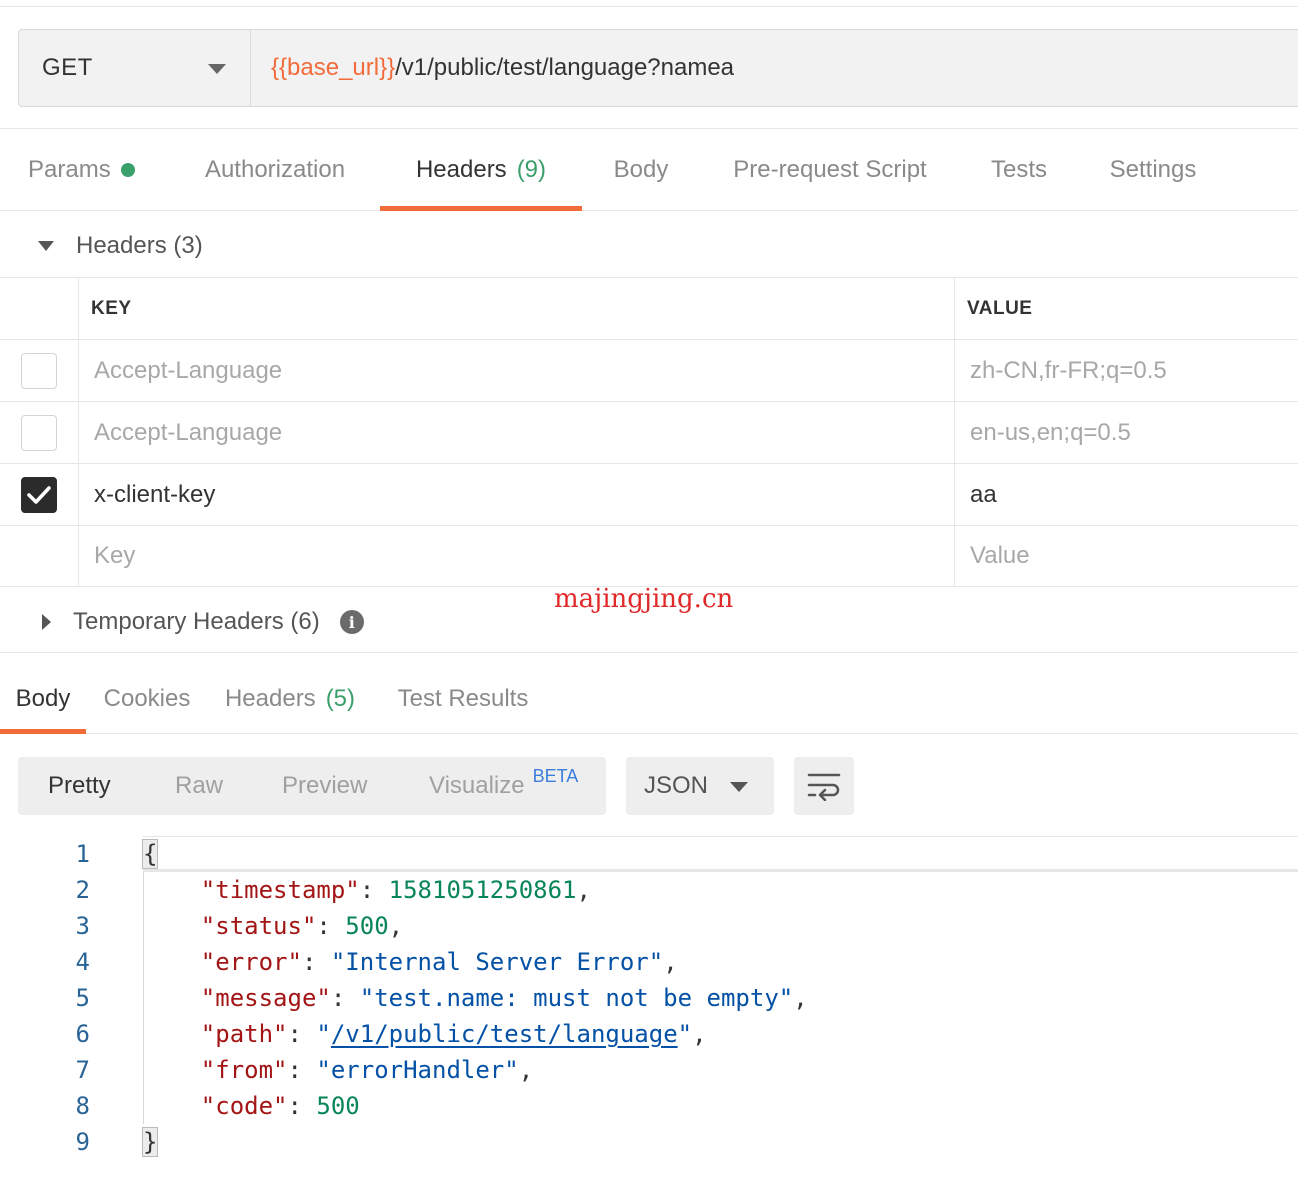  I want to click on tab-headers: Headers (9), so click(481, 170).